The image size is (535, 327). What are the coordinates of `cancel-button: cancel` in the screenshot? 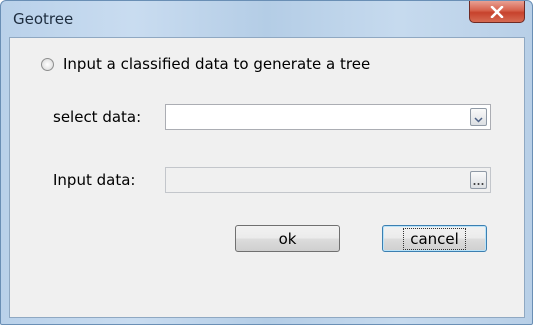 It's located at (434, 238).